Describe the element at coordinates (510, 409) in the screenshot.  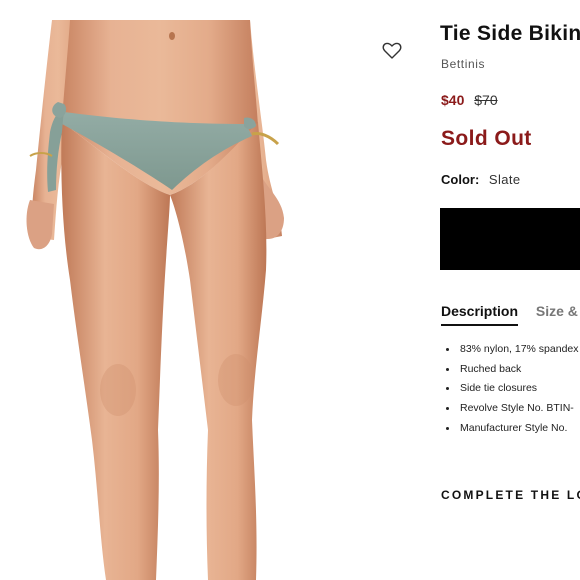
I see `description-item: Revolve Style No. BTIN-` at that location.